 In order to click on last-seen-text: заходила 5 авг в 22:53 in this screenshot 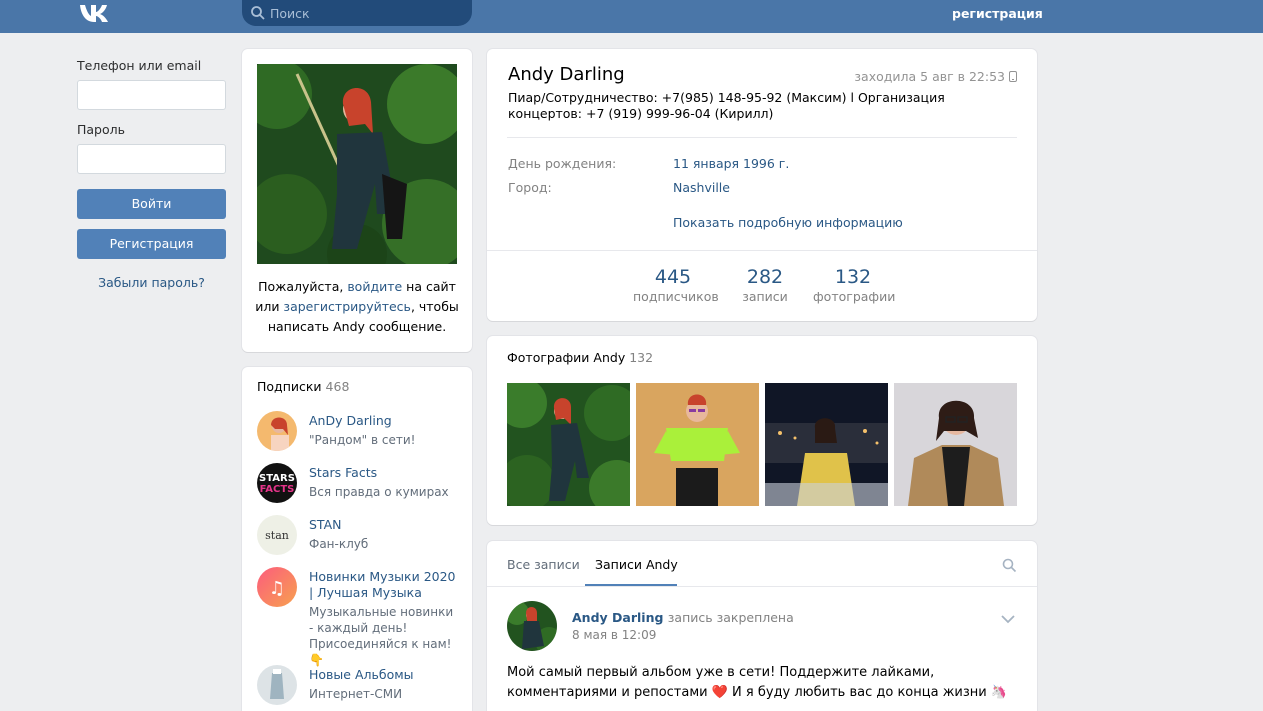, I will do `click(930, 76)`.